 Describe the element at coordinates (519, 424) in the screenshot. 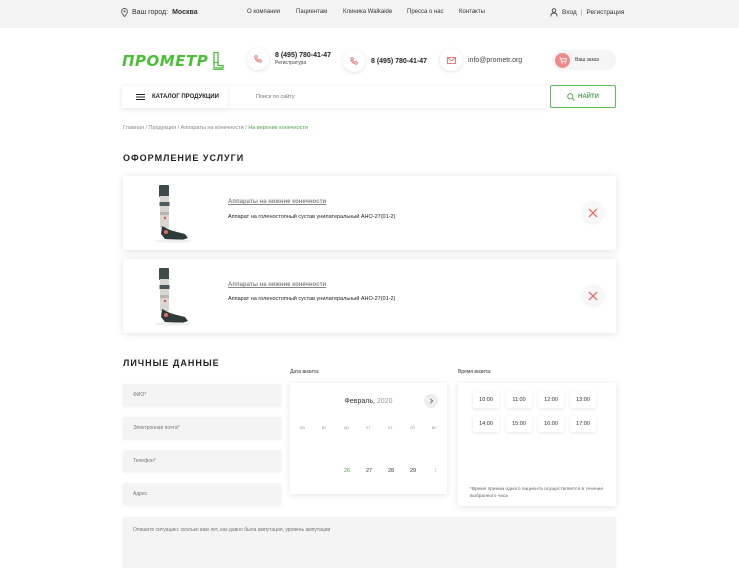

I see `time-slot: 15:00` at that location.